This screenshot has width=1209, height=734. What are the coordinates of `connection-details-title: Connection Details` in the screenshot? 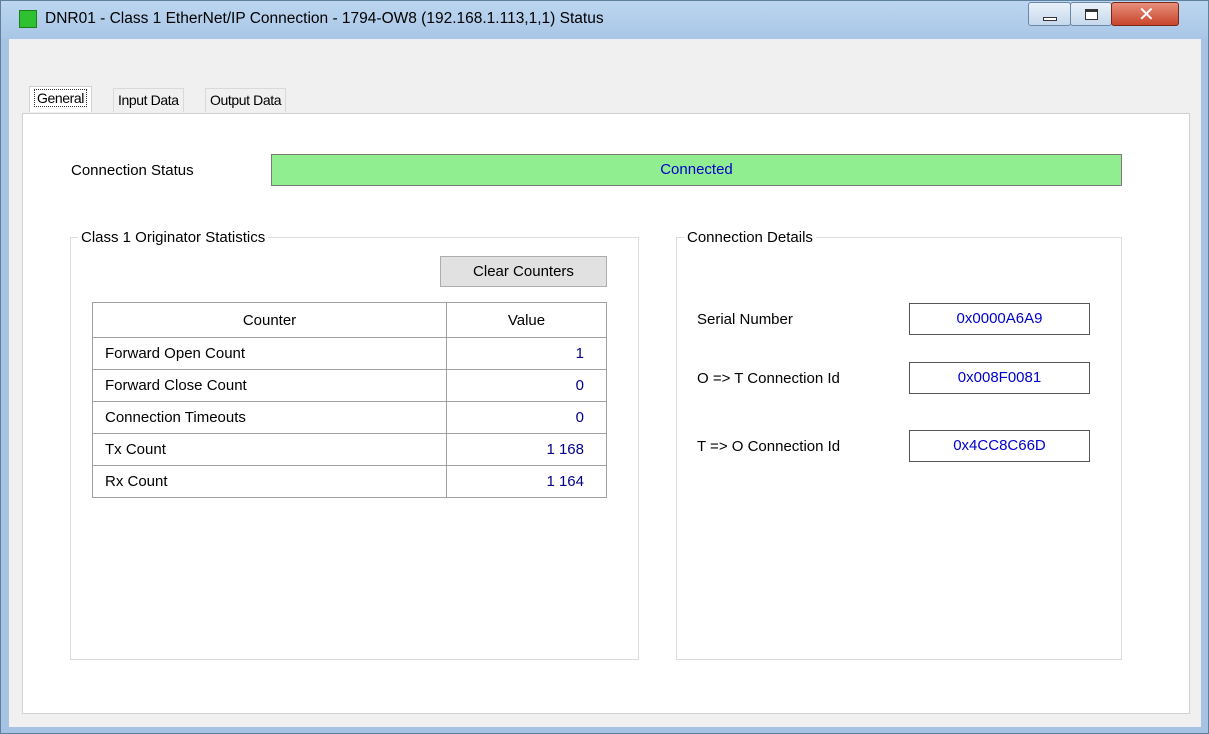 It's located at (750, 237).